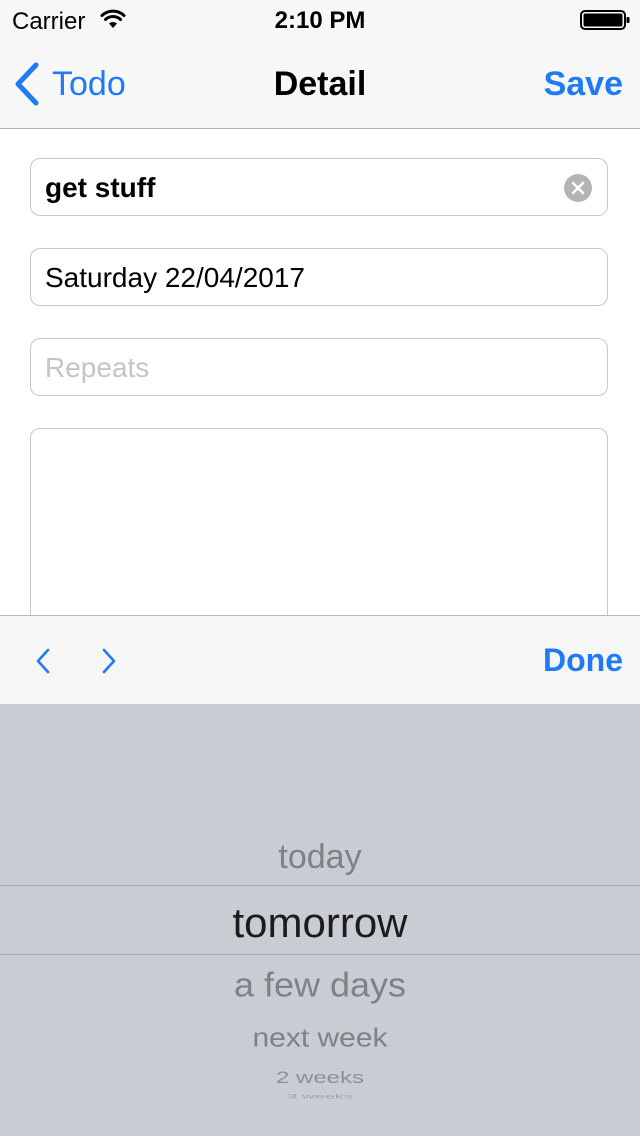 The width and height of the screenshot is (640, 1136). Describe the element at coordinates (320, 985) in the screenshot. I see `picker-option: a few days` at that location.